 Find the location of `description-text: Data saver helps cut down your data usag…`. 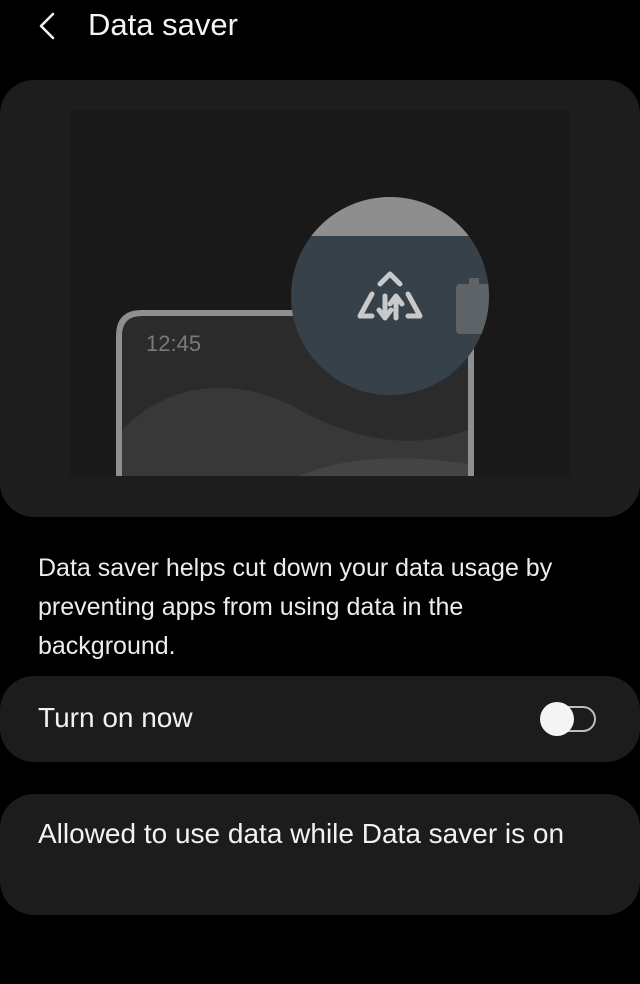

description-text: Data saver helps cut down your data usag… is located at coordinates (295, 607).